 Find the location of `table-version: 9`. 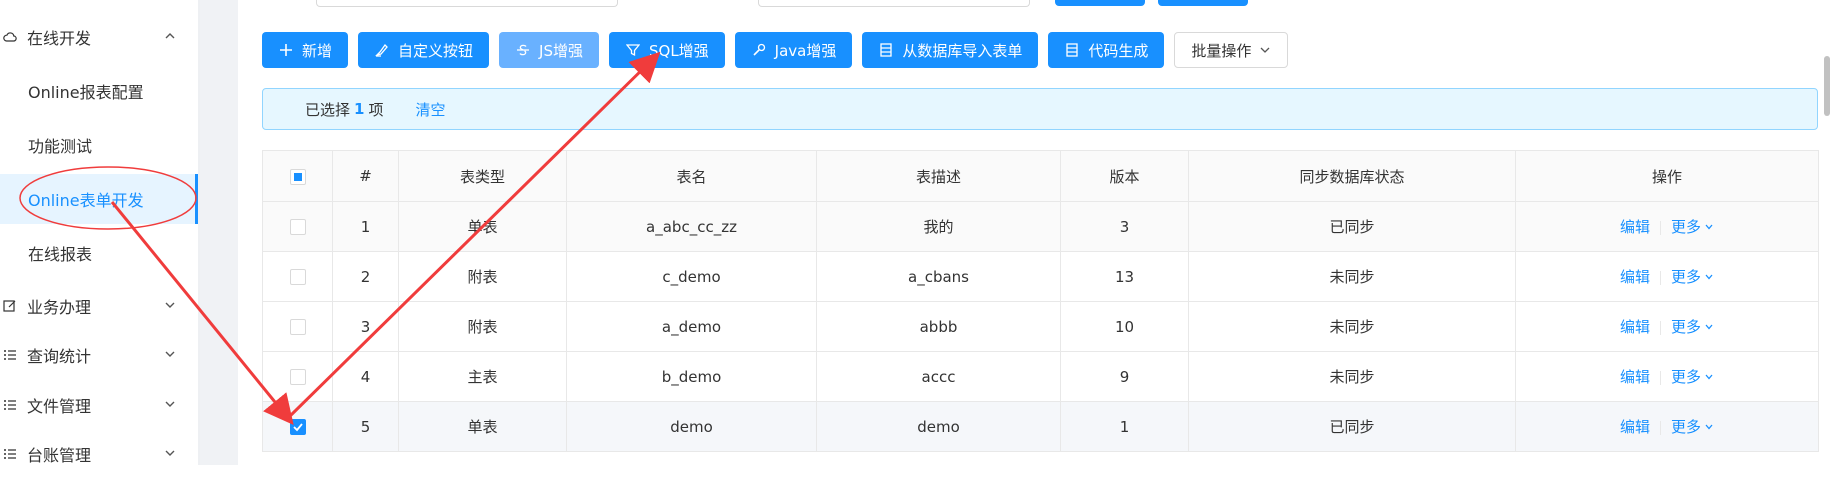

table-version: 9 is located at coordinates (1124, 376).